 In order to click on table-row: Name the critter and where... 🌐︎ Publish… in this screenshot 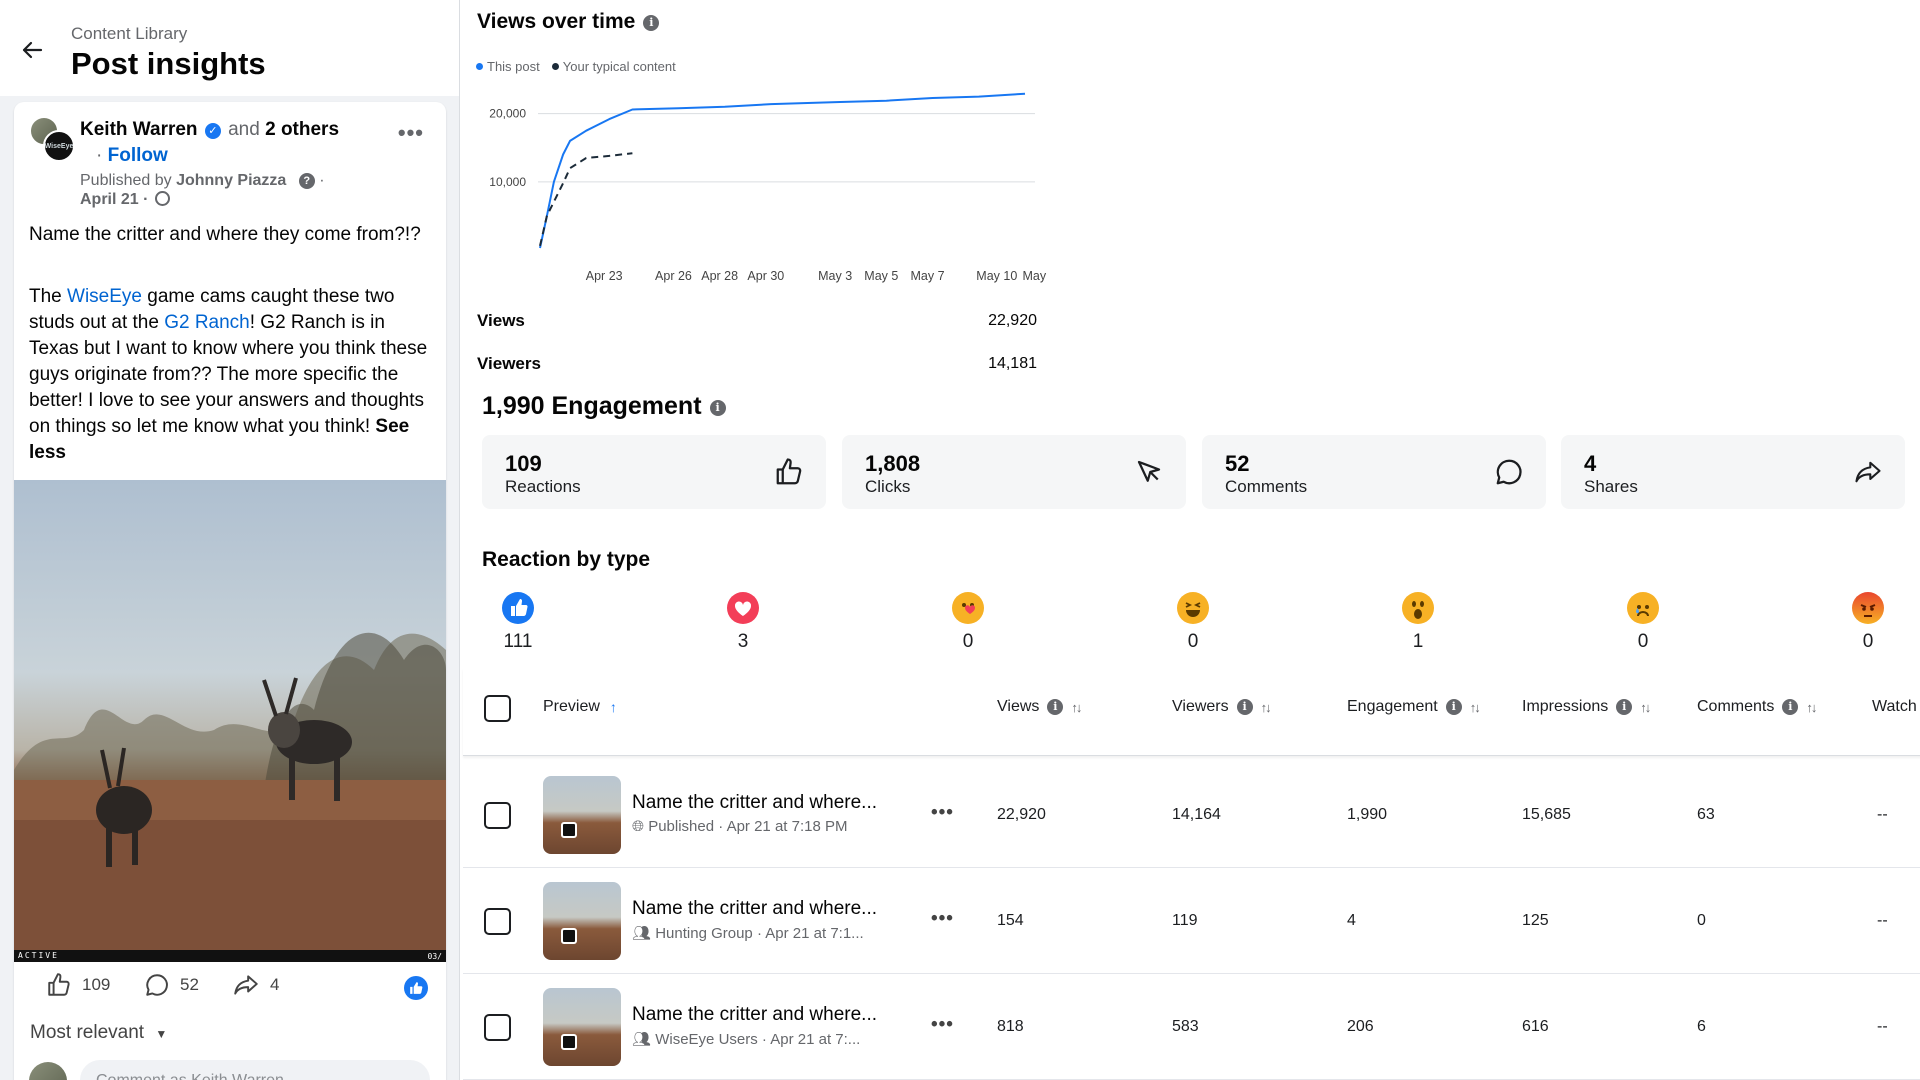, I will do `click(1191, 815)`.